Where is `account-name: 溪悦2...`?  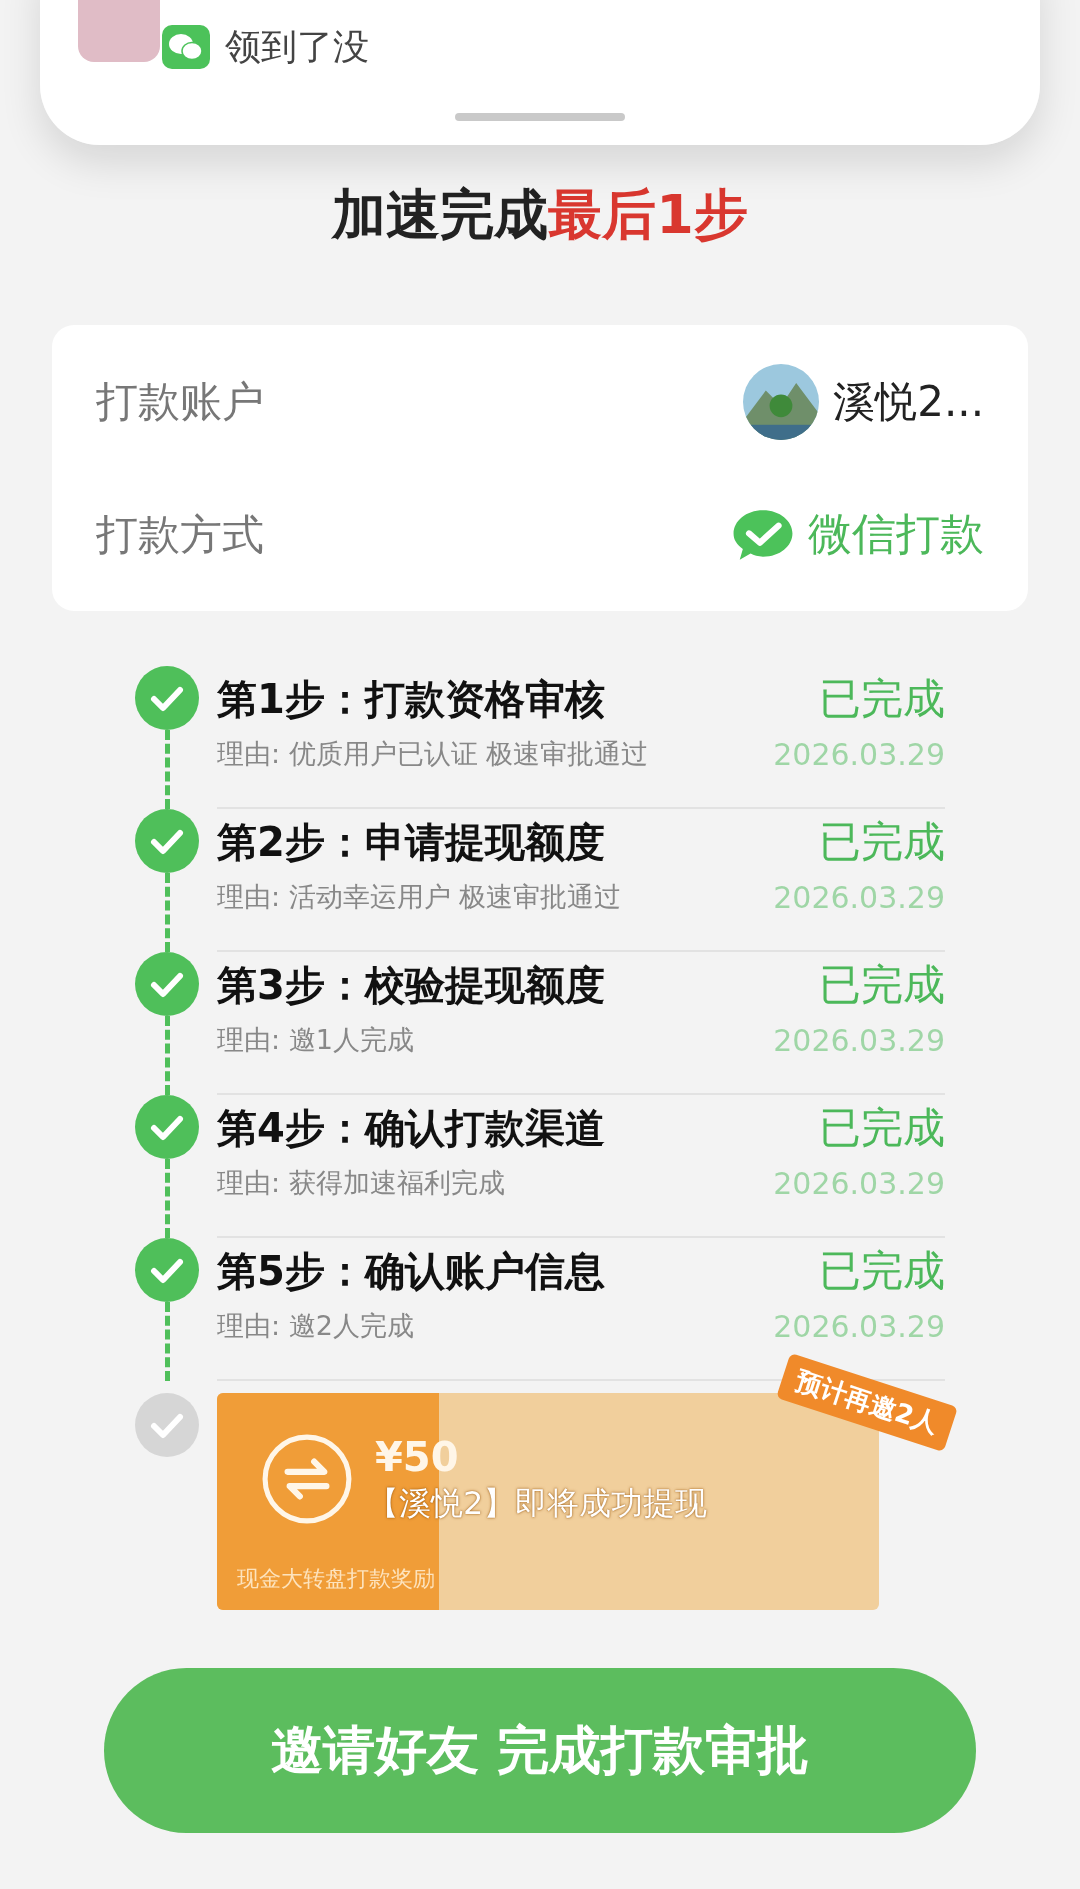
account-name: 溪悦2... is located at coordinates (908, 401).